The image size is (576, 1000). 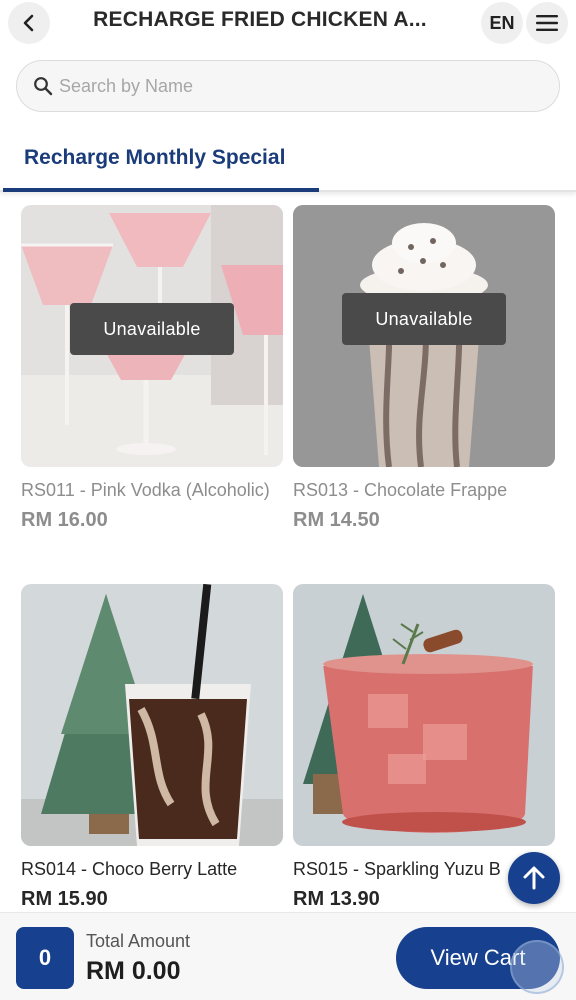 I want to click on chevron-left-icon, so click(x=28, y=23).